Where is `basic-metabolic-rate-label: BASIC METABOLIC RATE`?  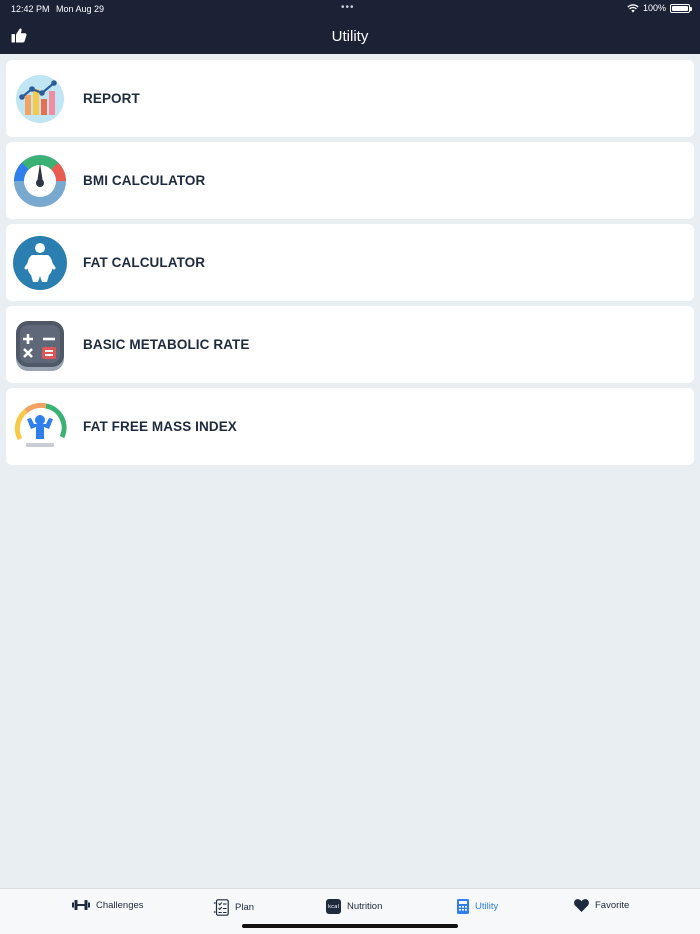 basic-metabolic-rate-label: BASIC METABOLIC RATE is located at coordinates (166, 344).